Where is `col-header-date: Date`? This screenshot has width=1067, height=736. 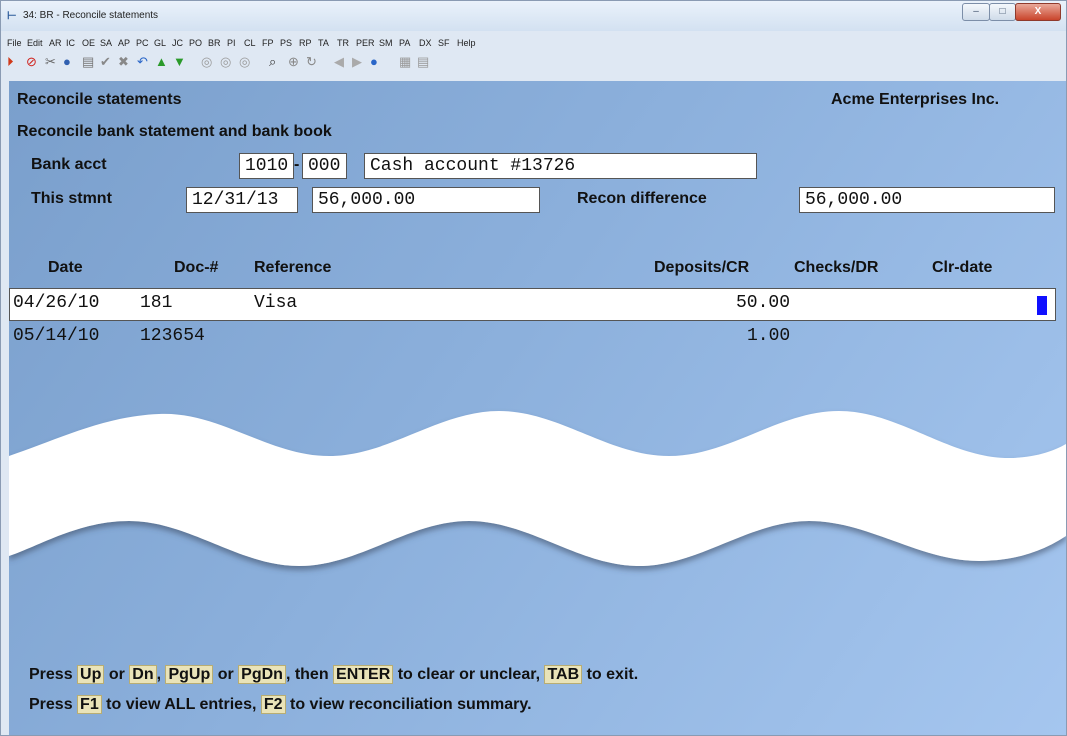
col-header-date: Date is located at coordinates (65, 267).